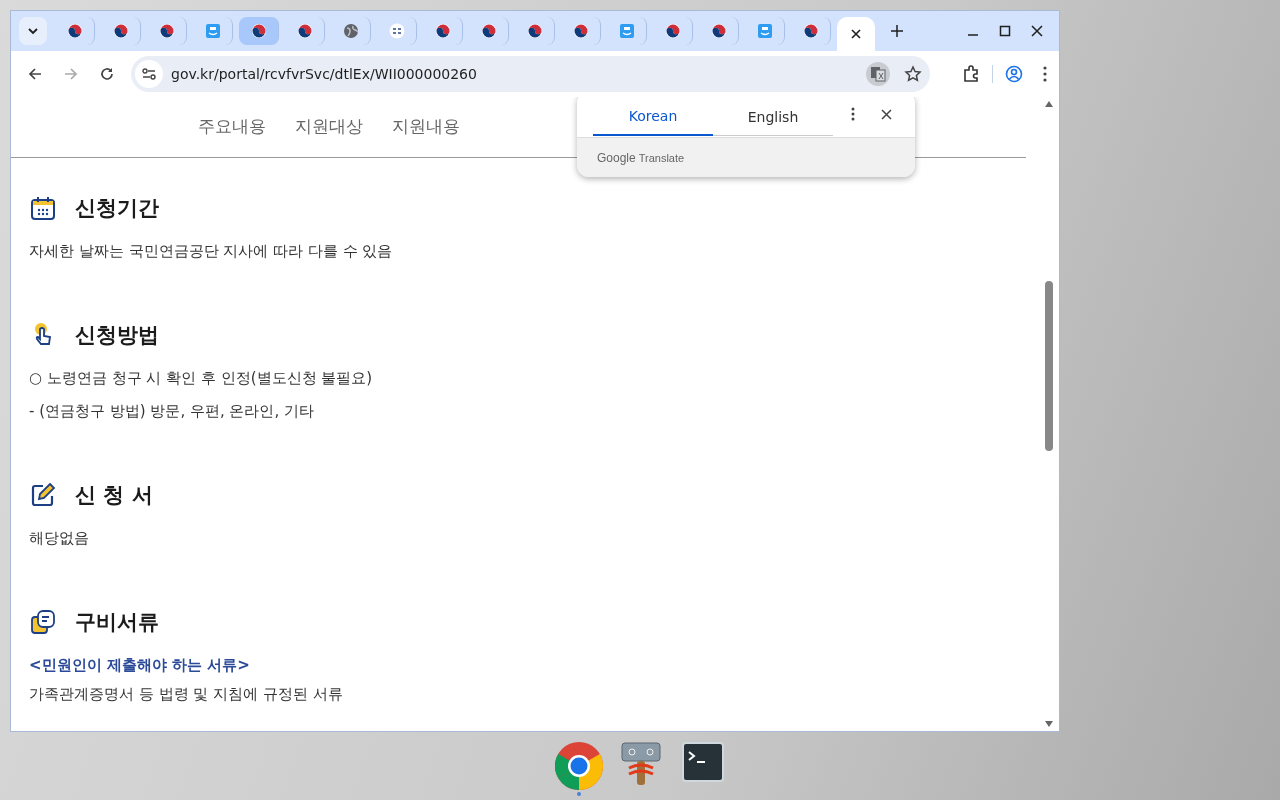 This screenshot has height=800, width=1280. Describe the element at coordinates (43, 495) in the screenshot. I see `edit-icon` at that location.